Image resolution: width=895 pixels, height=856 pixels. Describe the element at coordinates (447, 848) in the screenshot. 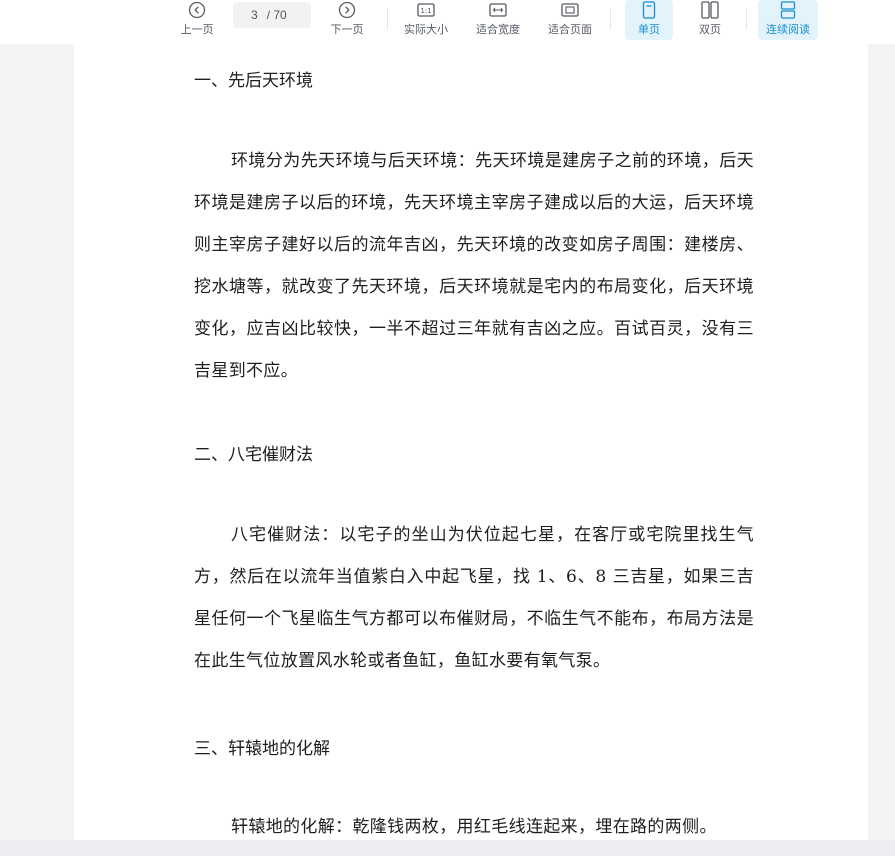

I see `horizontal-scrollbar` at that location.